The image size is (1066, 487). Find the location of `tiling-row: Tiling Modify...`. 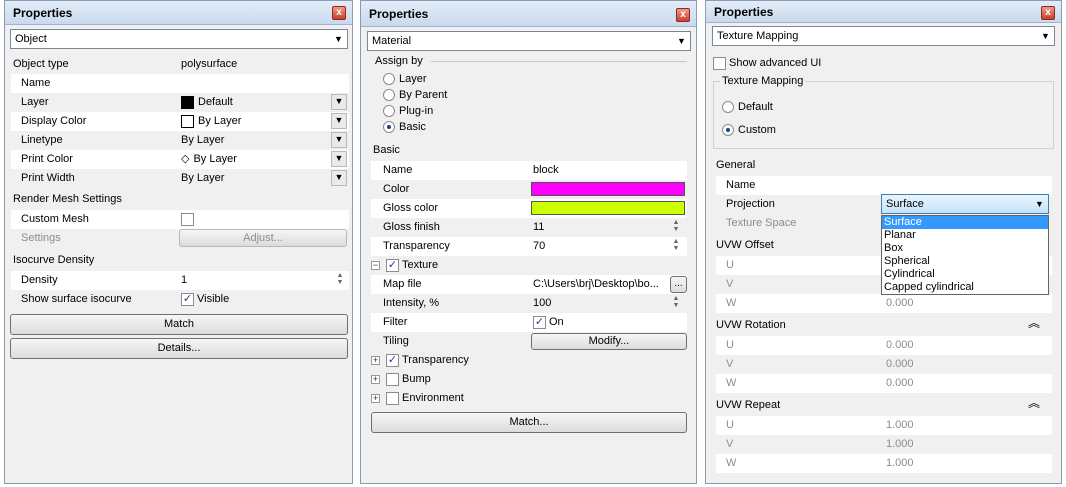

tiling-row: Tiling Modify... is located at coordinates (529, 341).